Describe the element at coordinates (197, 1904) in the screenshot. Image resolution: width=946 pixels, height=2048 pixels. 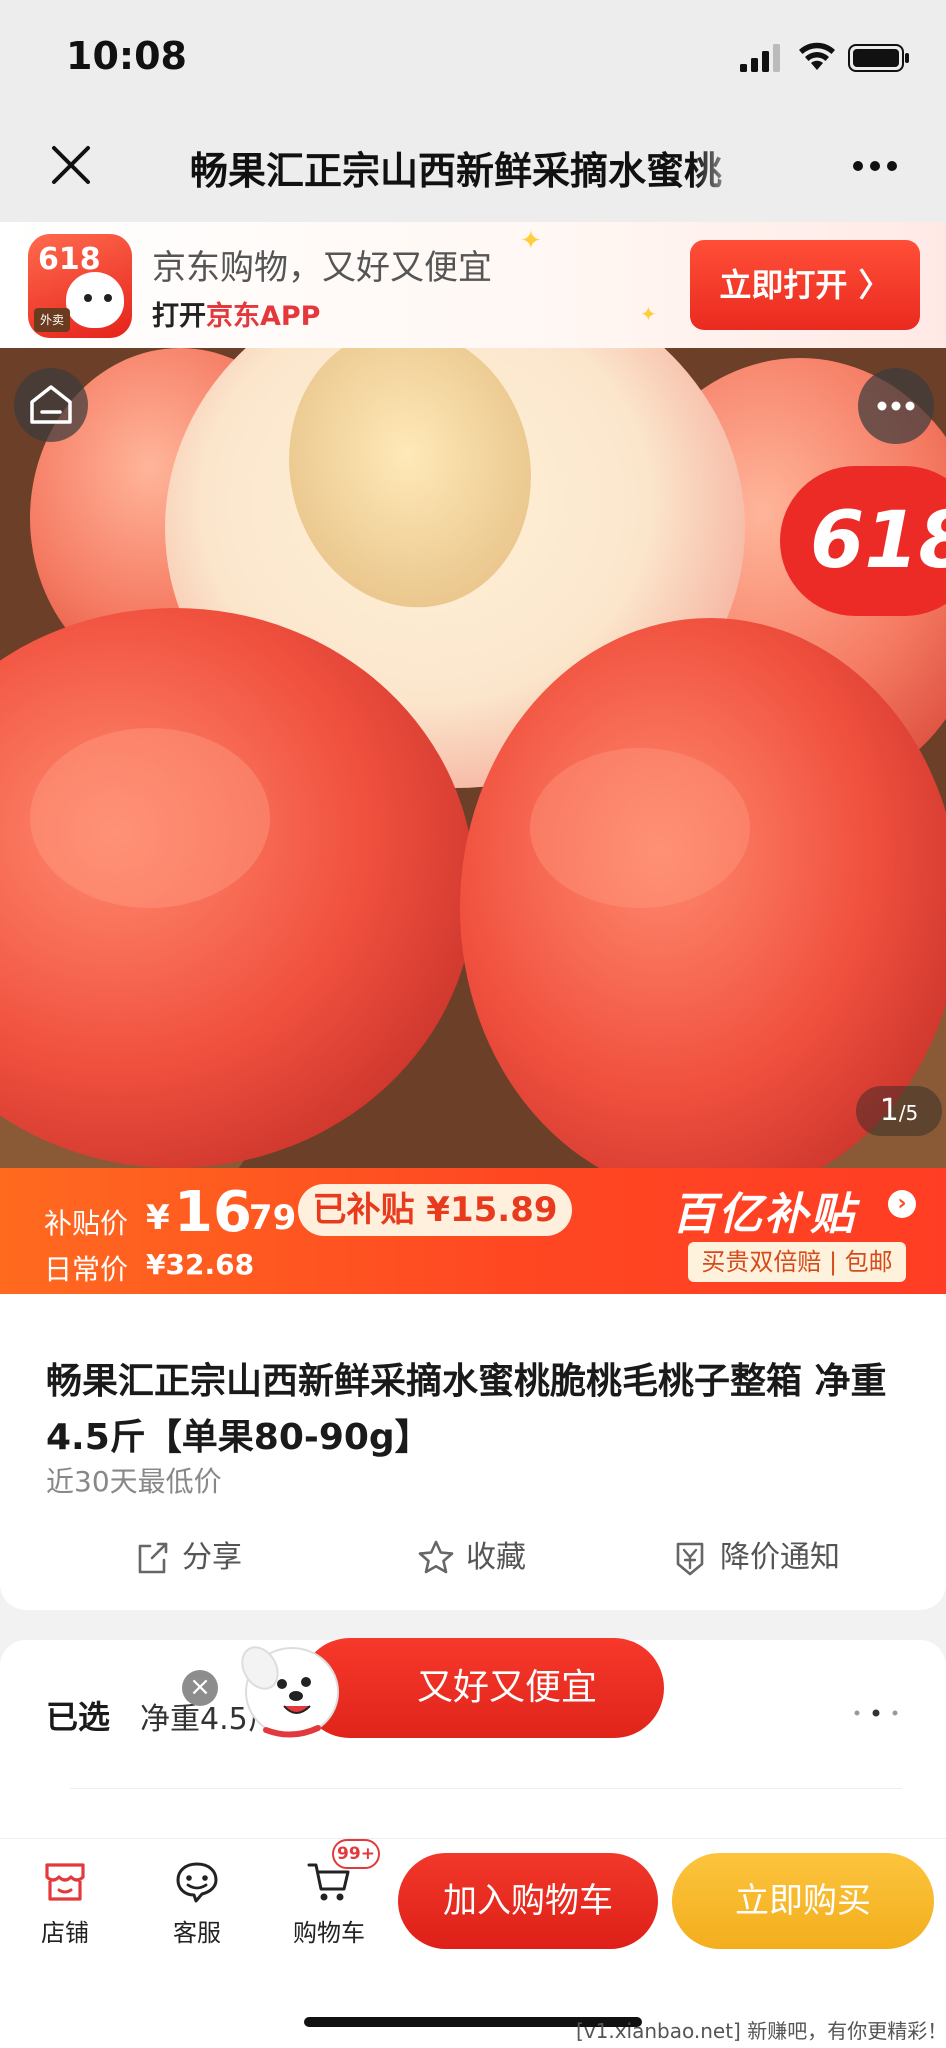
I see `tab-customer-service: 客服` at that location.